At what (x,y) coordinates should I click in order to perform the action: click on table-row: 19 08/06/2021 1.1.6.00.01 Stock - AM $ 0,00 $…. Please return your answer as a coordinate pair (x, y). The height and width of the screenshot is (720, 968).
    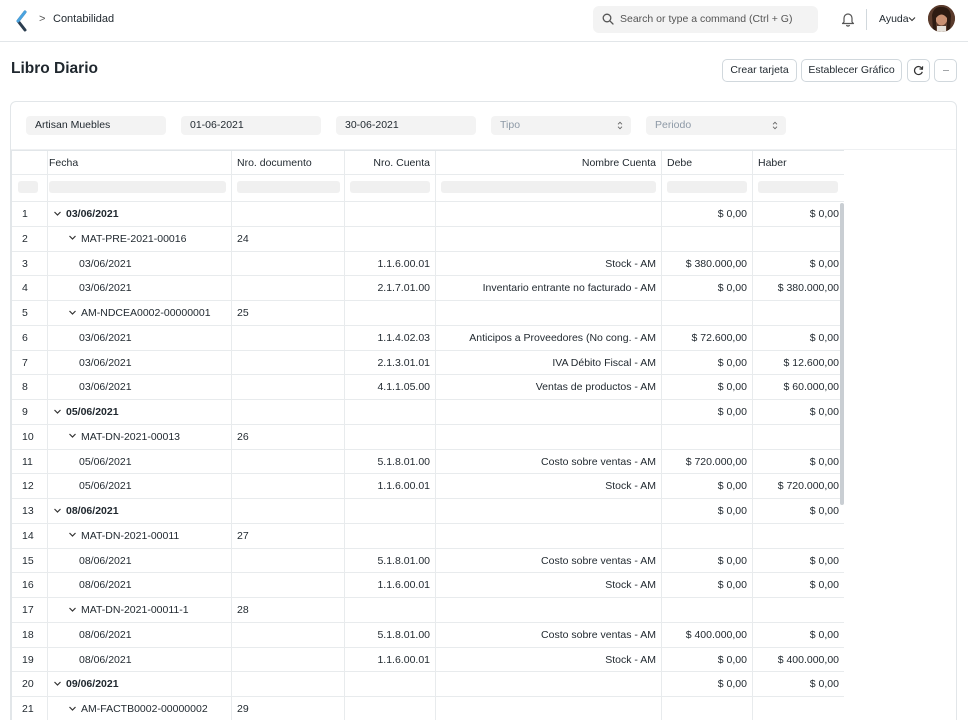
    Looking at the image, I should click on (428, 660).